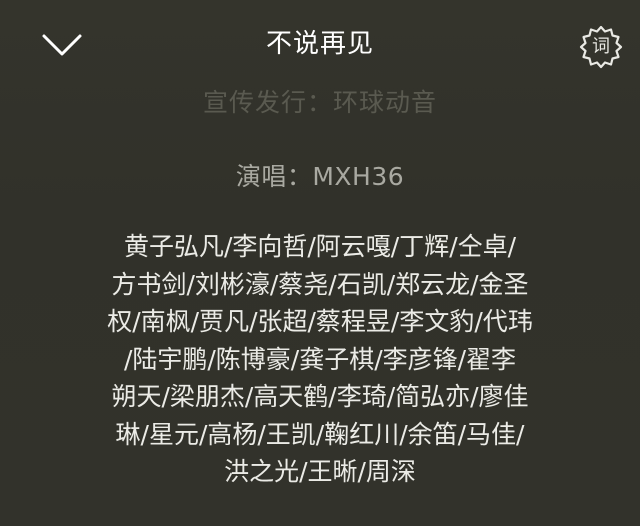 The height and width of the screenshot is (526, 640). What do you see at coordinates (320, 396) in the screenshot?
I see `credits-line: 朔天/梁朋杰/高天鹤/李琦/简弘亦/廖佳` at bounding box center [320, 396].